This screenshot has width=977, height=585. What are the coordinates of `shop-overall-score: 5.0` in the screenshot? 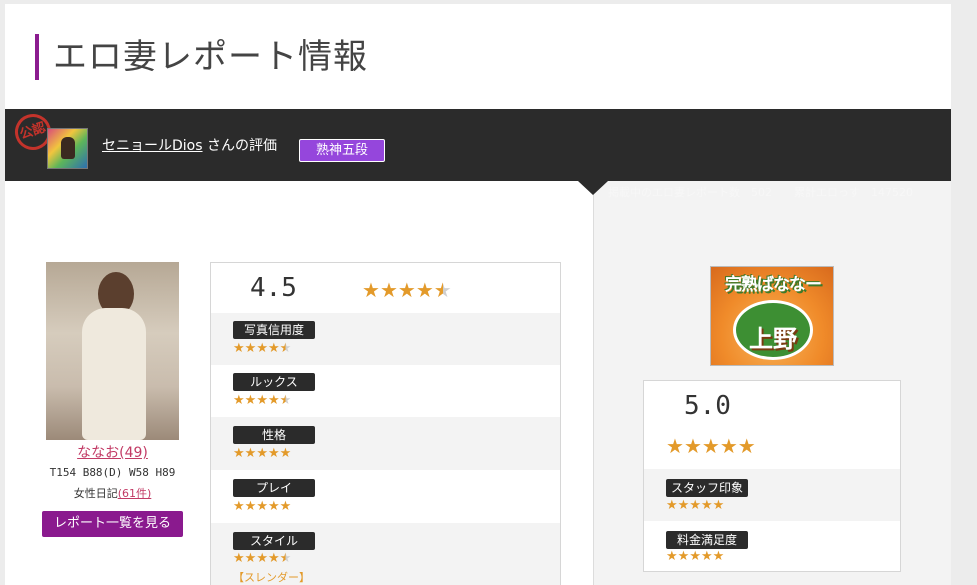 It's located at (707, 406).